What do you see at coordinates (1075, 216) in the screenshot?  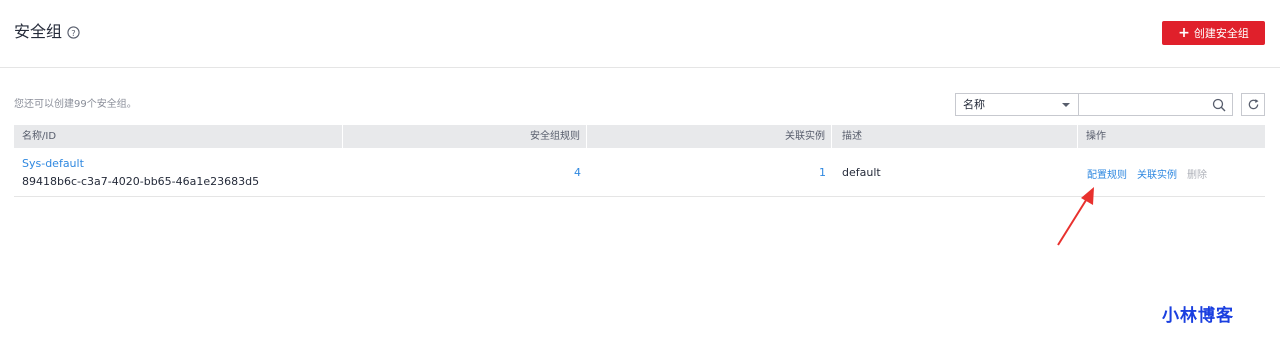 I see `annotation-arrow` at bounding box center [1075, 216].